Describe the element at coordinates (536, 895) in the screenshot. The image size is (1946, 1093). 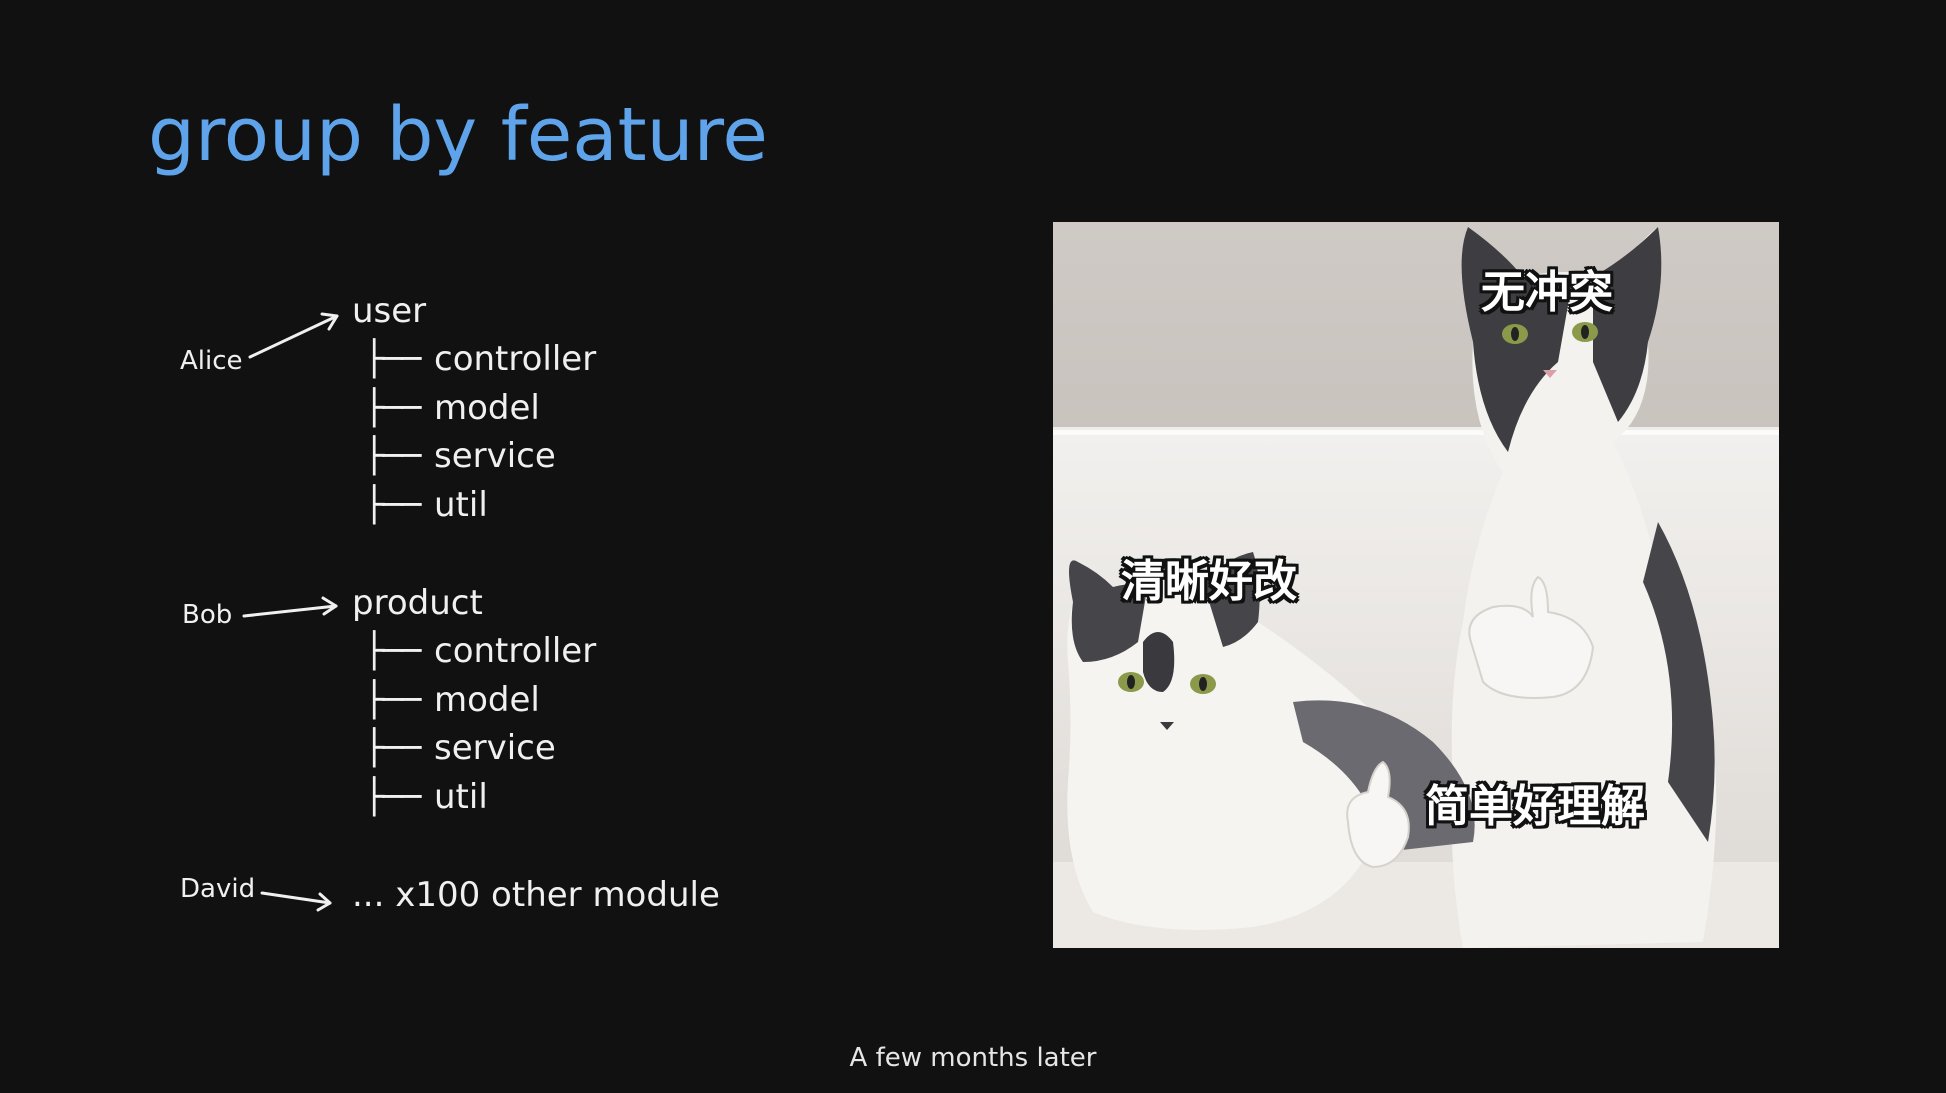
I see `tree-root-other-modules: ... x100 other module` at that location.